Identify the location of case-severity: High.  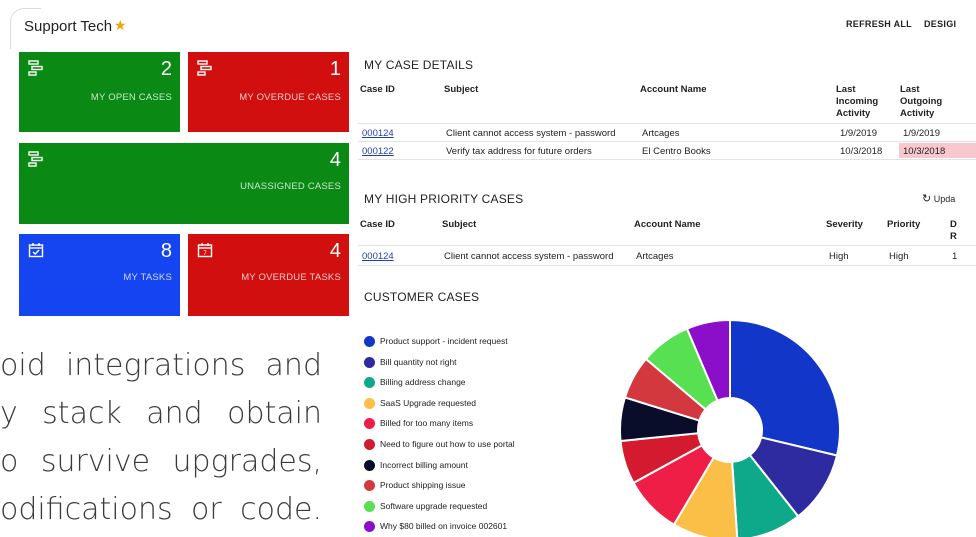
(839, 256).